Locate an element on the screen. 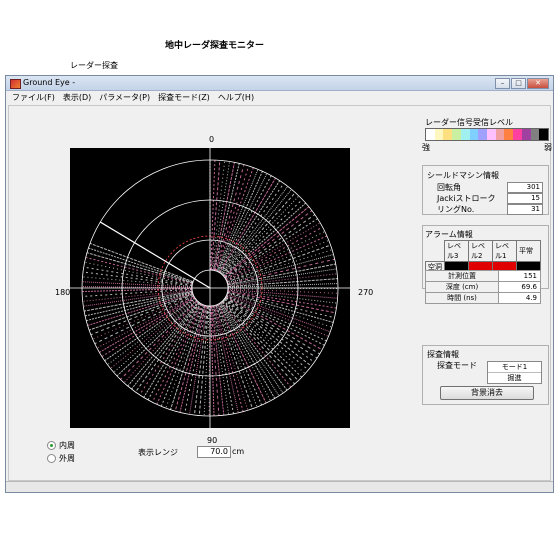 The image size is (560, 560). alarm-corner is located at coordinates (435, 251).